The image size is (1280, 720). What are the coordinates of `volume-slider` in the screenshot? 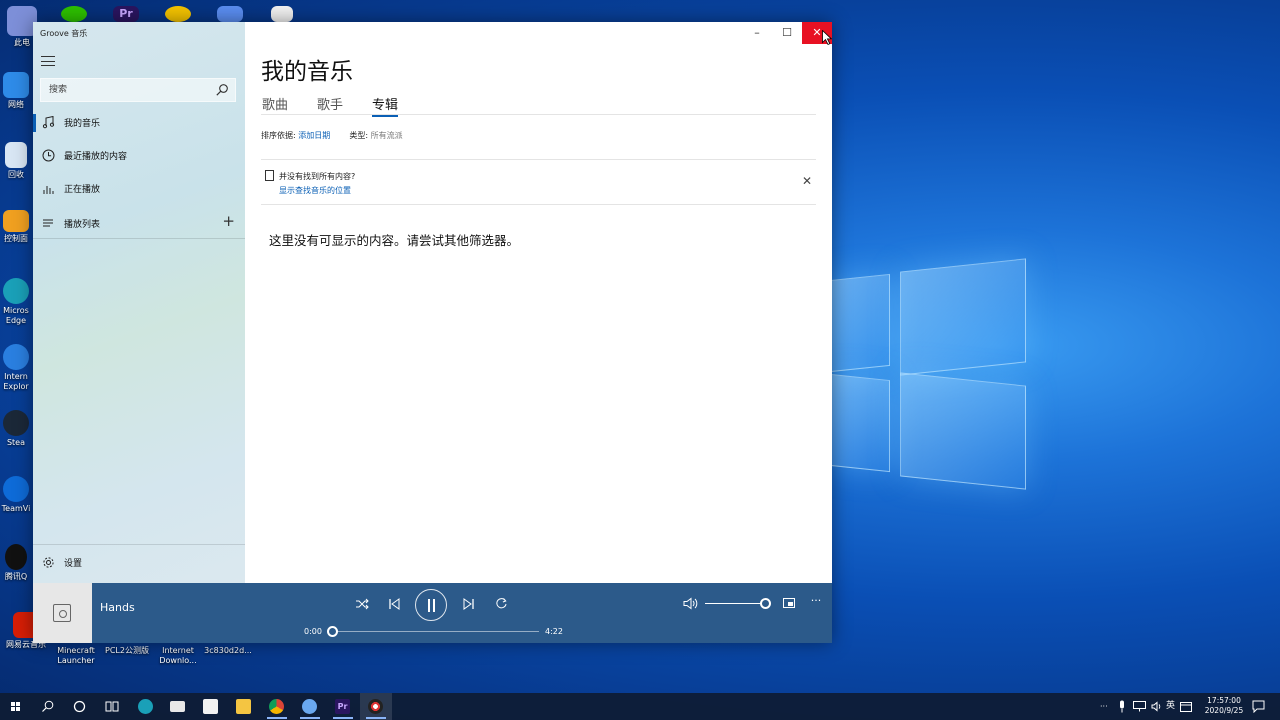 It's located at (738, 603).